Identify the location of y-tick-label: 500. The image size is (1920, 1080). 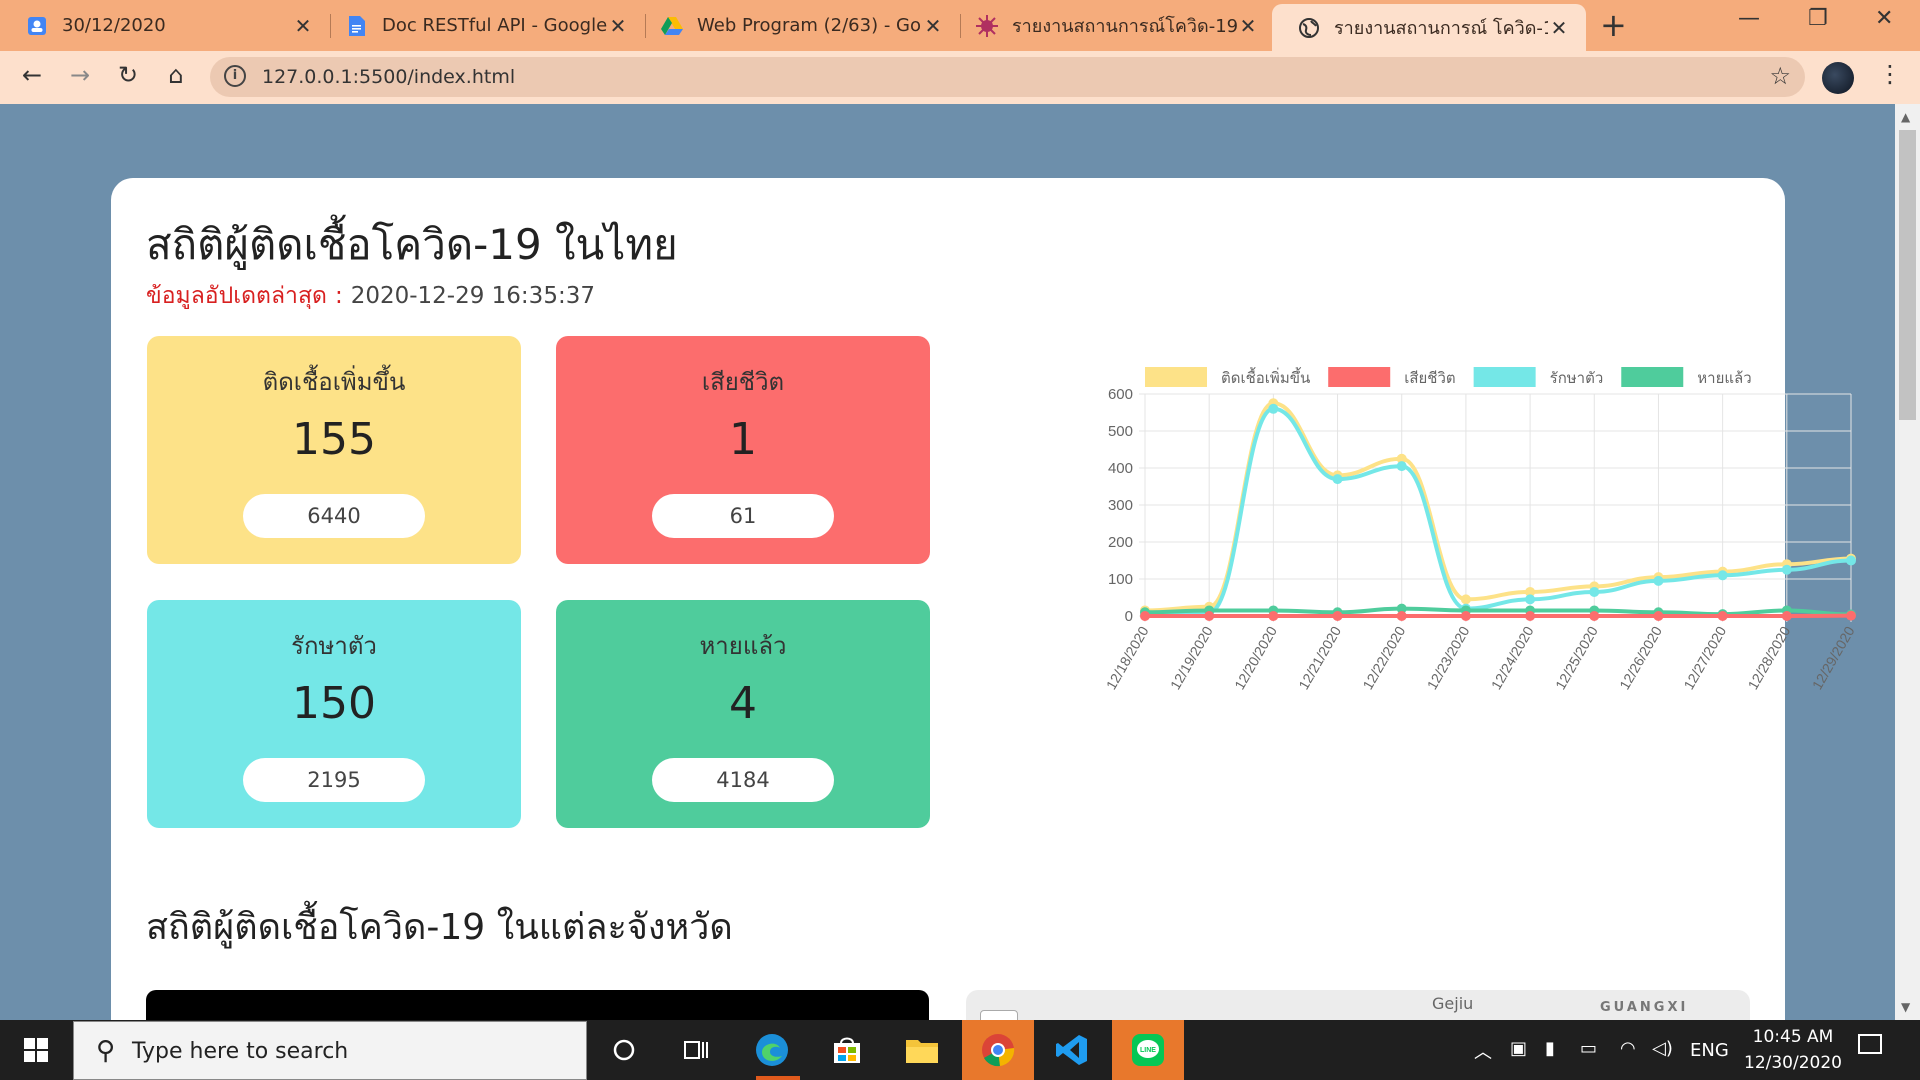
(1120, 431).